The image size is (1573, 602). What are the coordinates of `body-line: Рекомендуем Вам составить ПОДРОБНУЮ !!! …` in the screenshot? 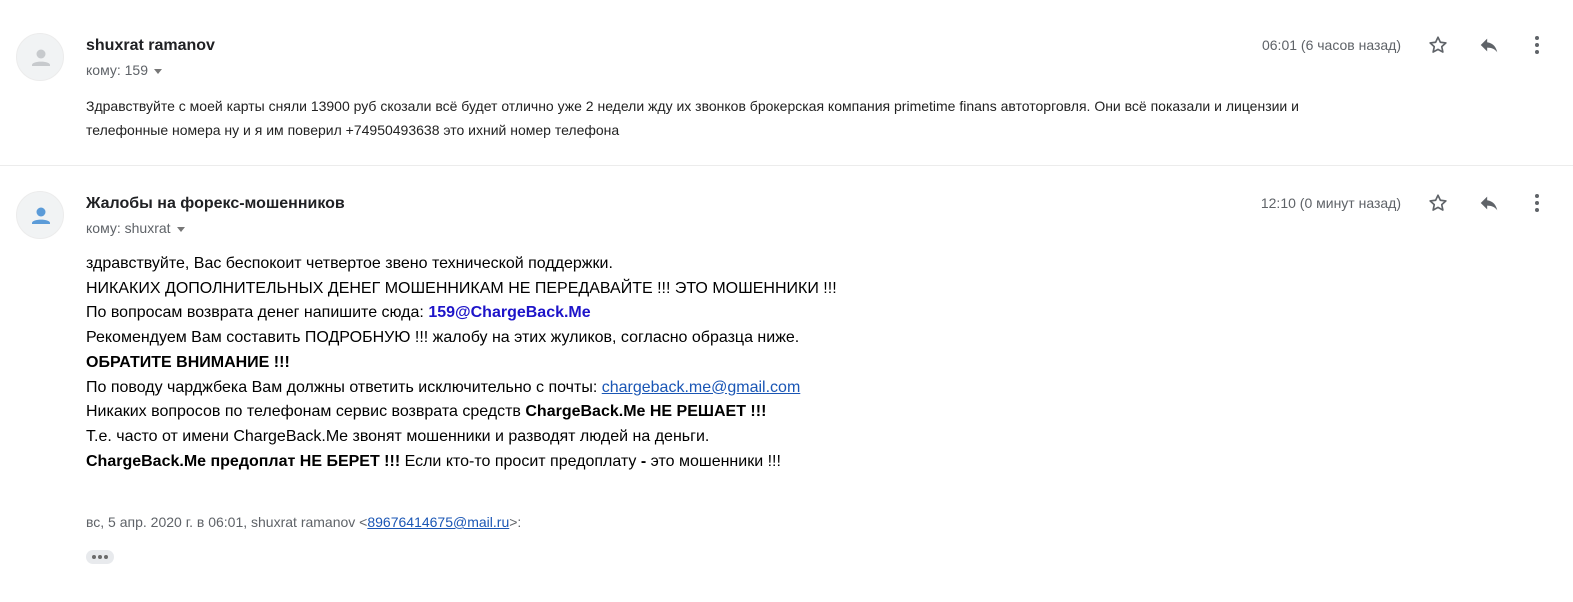 It's located at (443, 338).